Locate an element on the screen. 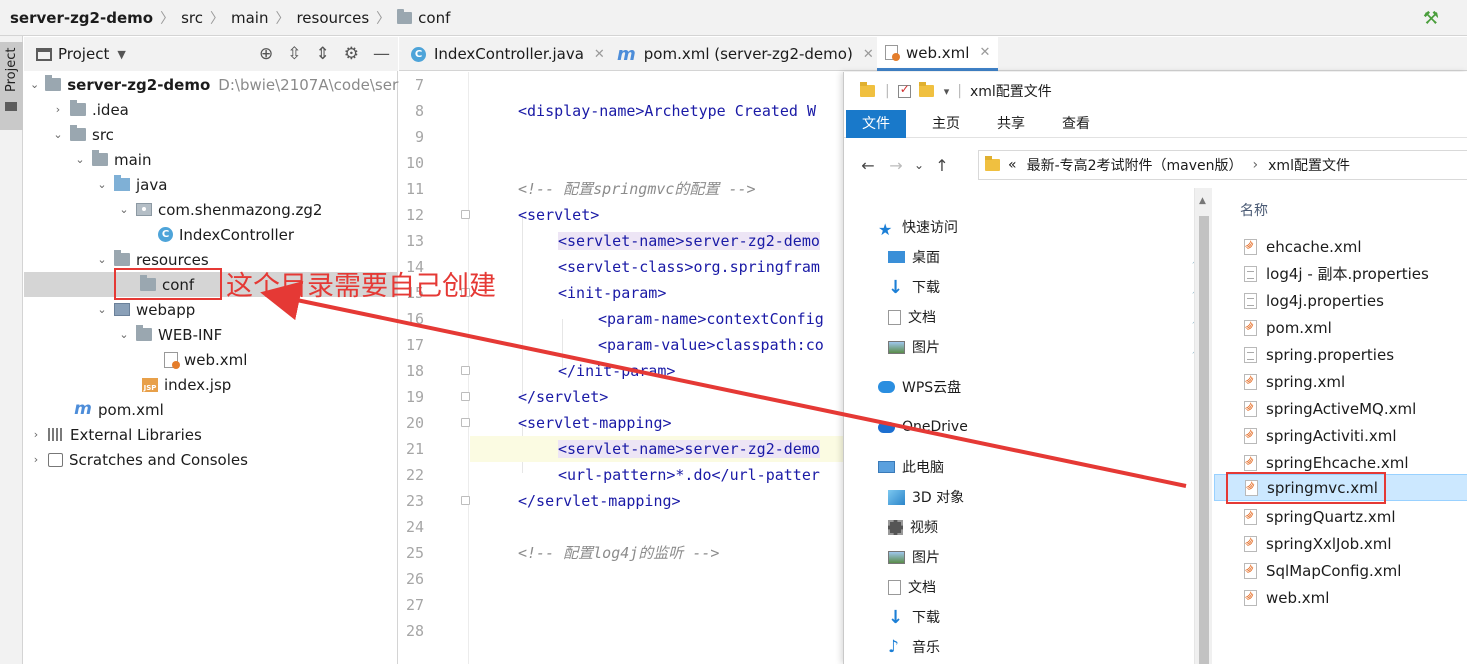 The width and height of the screenshot is (1467, 664). chevron-down-icon: ▾ is located at coordinates (947, 91).